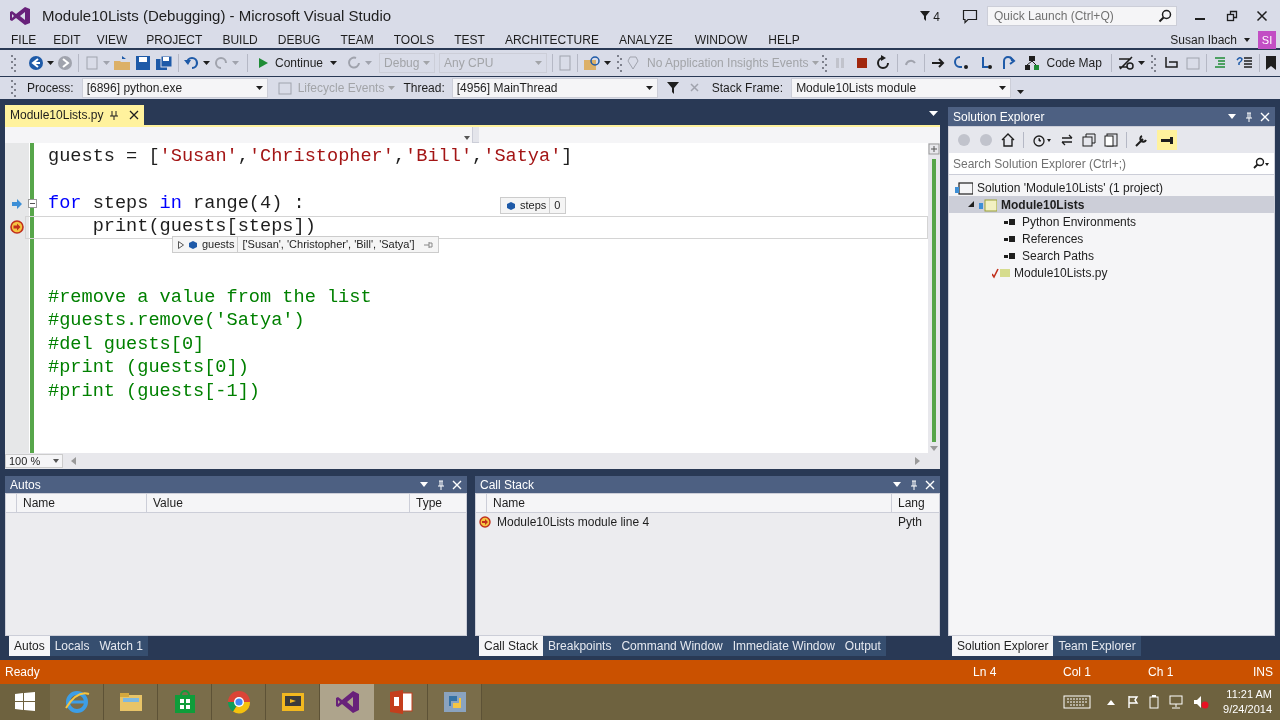 This screenshot has height=720, width=1280. Describe the element at coordinates (1125, 63) in the screenshot. I see `toggle-icon` at that location.